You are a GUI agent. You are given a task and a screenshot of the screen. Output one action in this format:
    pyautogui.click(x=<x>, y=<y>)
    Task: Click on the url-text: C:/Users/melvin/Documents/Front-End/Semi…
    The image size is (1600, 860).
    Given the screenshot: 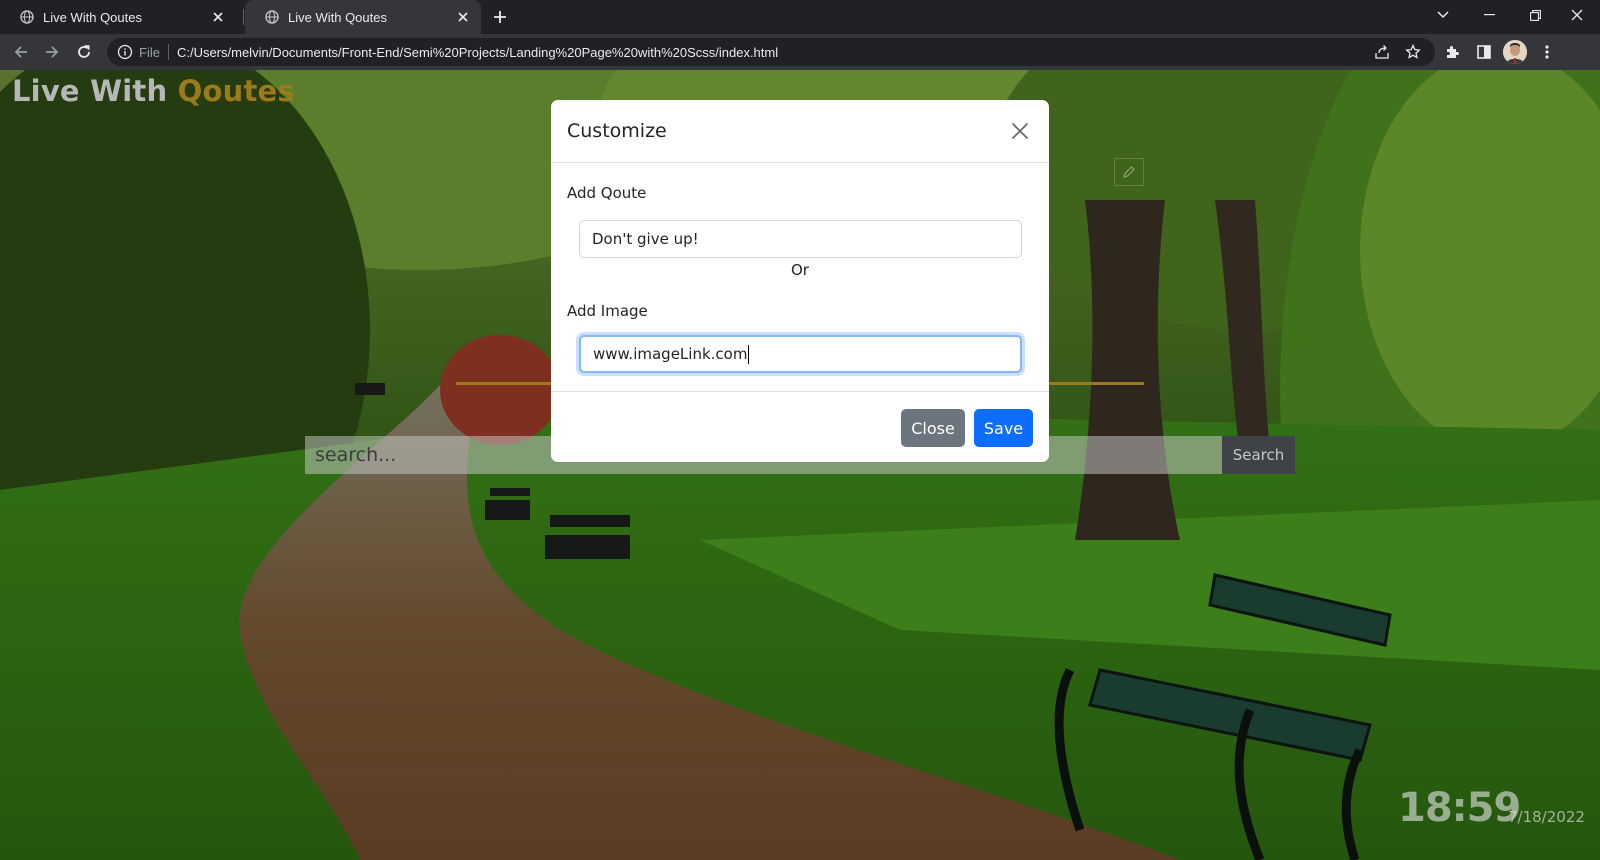 What is the action you would take?
    pyautogui.click(x=477, y=52)
    